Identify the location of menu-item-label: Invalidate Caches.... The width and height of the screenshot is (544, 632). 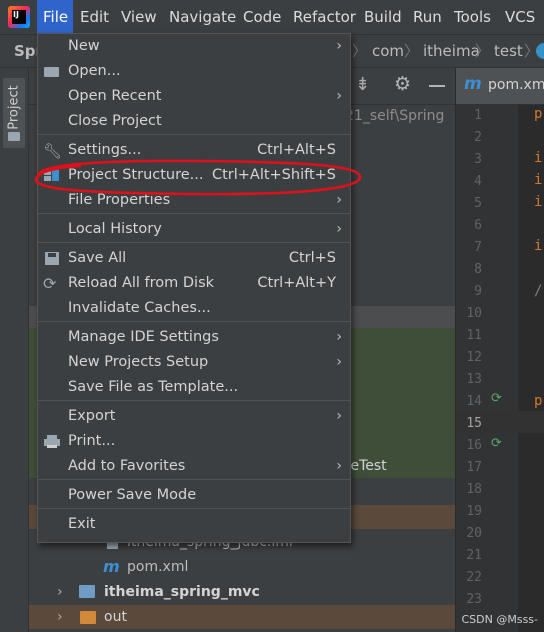
(139, 308).